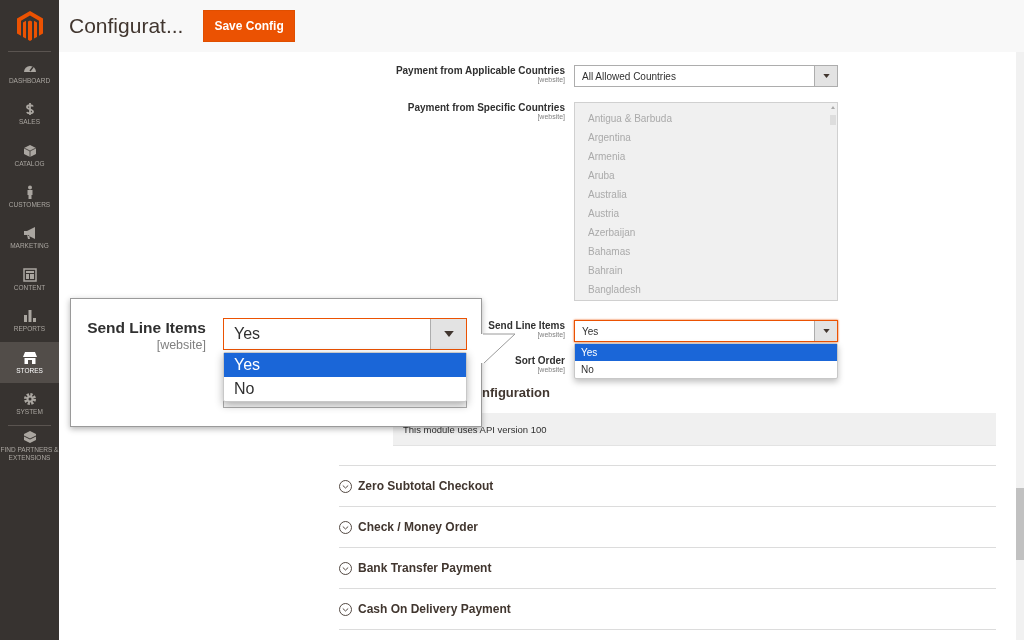 The width and height of the screenshot is (1024, 640). Describe the element at coordinates (667, 486) in the screenshot. I see `section-header: Zero Subtotal Checkout` at that location.